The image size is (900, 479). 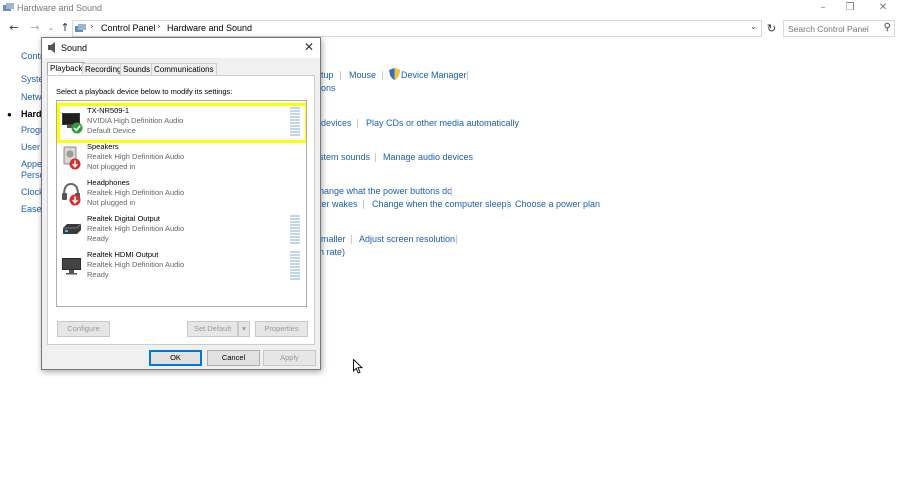 What do you see at coordinates (887, 27) in the screenshot?
I see `search-icon: ⚲` at bounding box center [887, 27].